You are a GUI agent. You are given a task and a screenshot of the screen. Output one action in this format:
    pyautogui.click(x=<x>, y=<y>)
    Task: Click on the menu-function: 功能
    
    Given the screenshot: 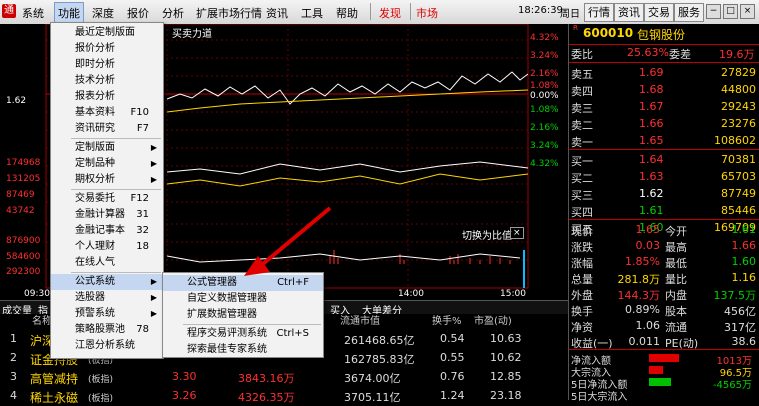 What is the action you would take?
    pyautogui.click(x=69, y=13)
    